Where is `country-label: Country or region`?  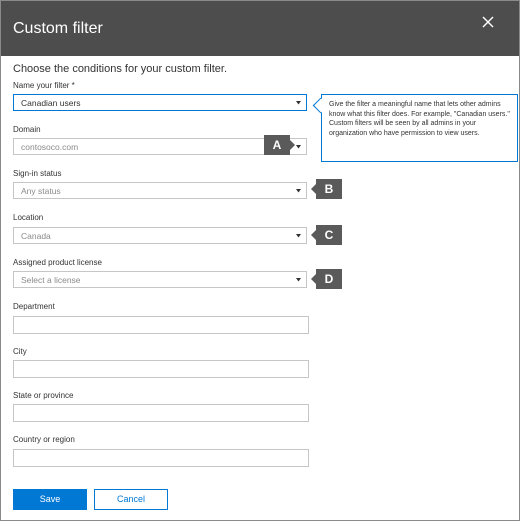 country-label: Country or region is located at coordinates (44, 439).